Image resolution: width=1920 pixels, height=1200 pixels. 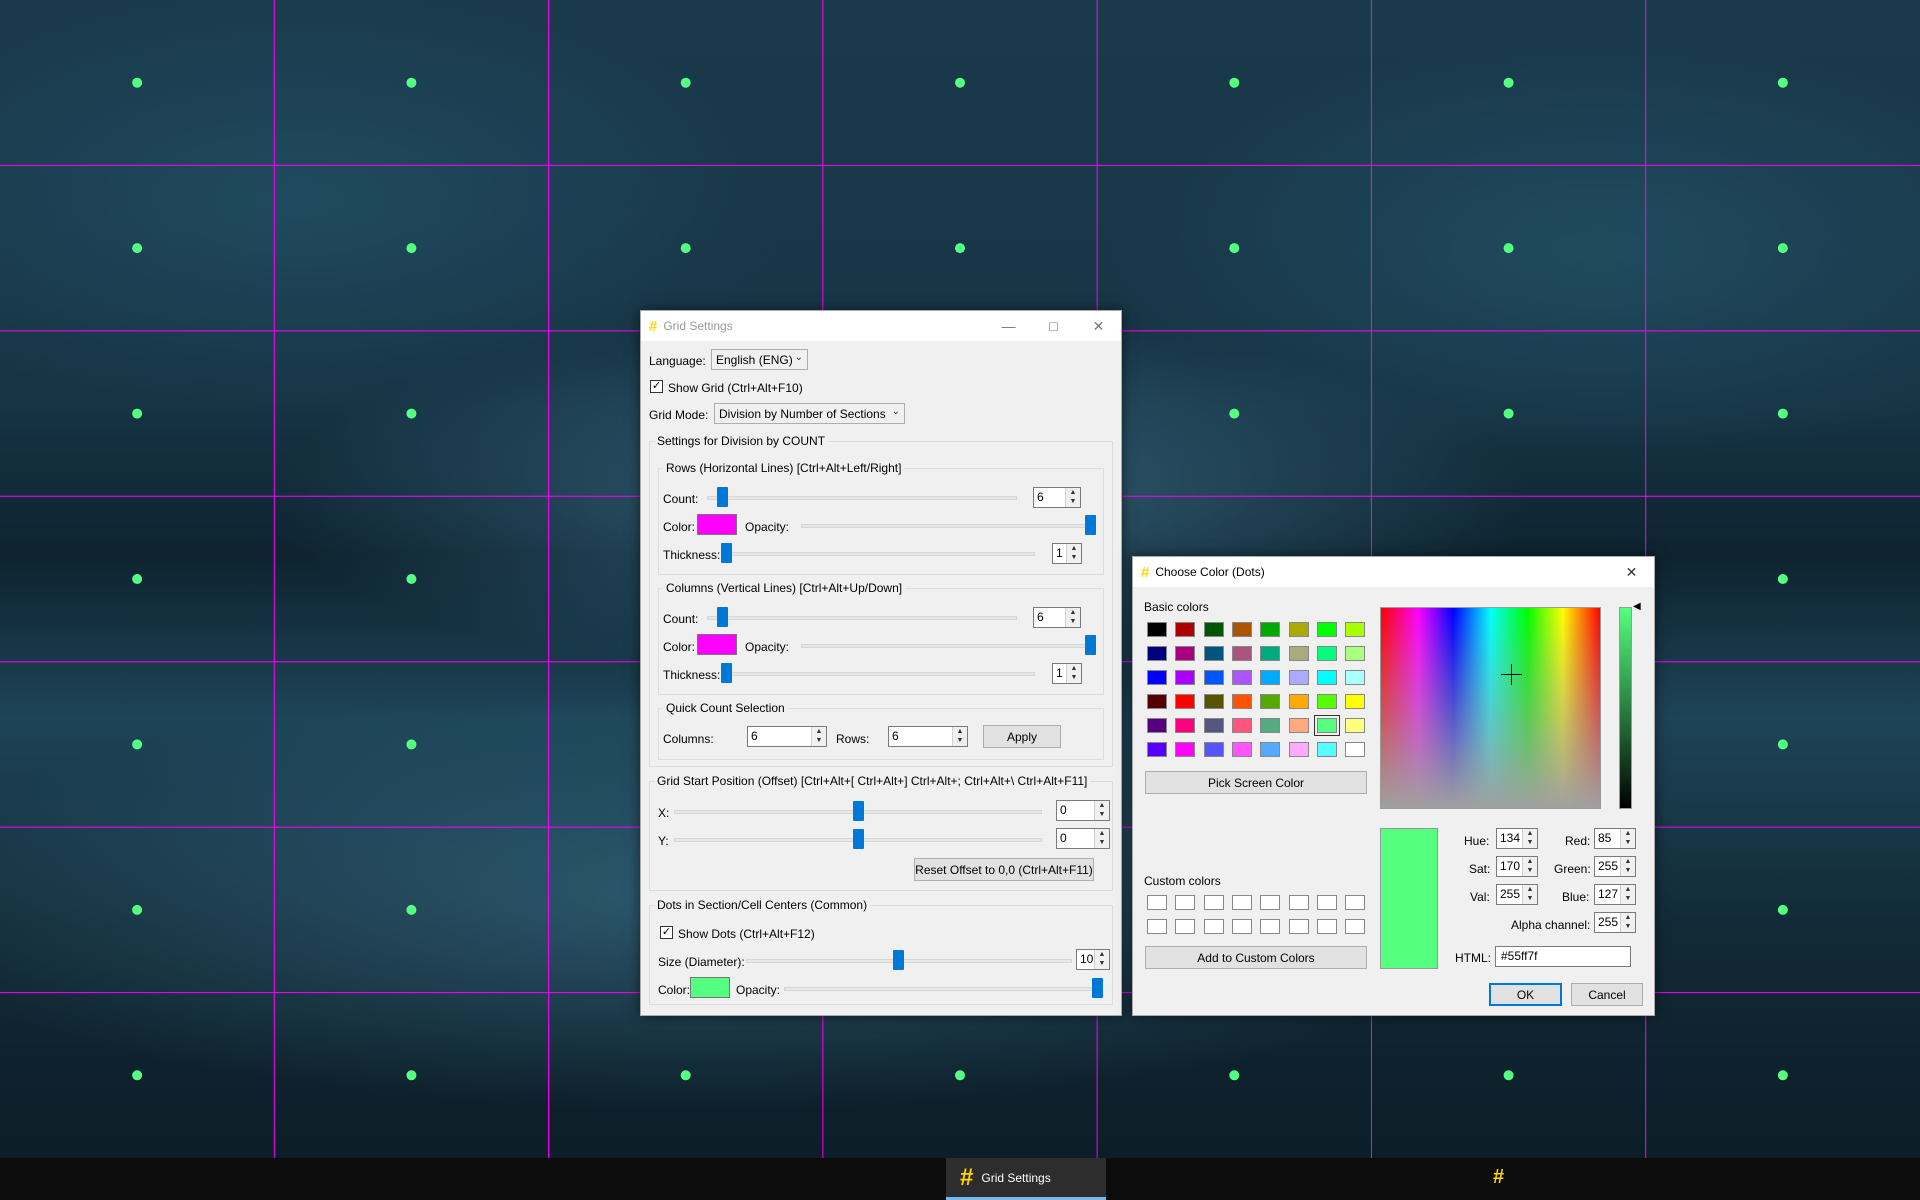 What do you see at coordinates (809, 413) in the screenshot?
I see `grid-mode-select: Division by Number of Sections ⌄` at bounding box center [809, 413].